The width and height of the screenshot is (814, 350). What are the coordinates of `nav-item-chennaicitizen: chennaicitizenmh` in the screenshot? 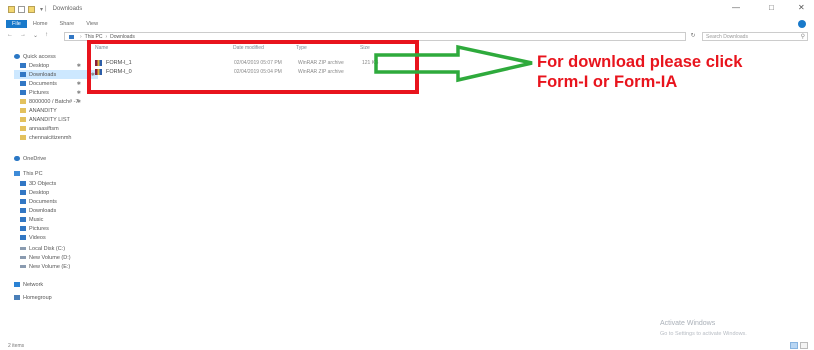 It's located at (46, 137).